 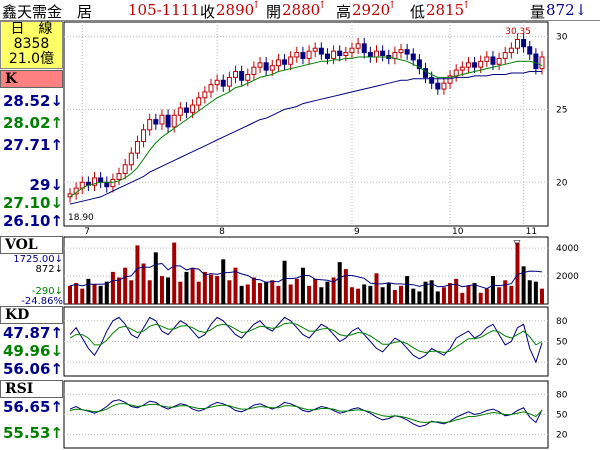 I want to click on month-label-1: 8, so click(x=222, y=232).